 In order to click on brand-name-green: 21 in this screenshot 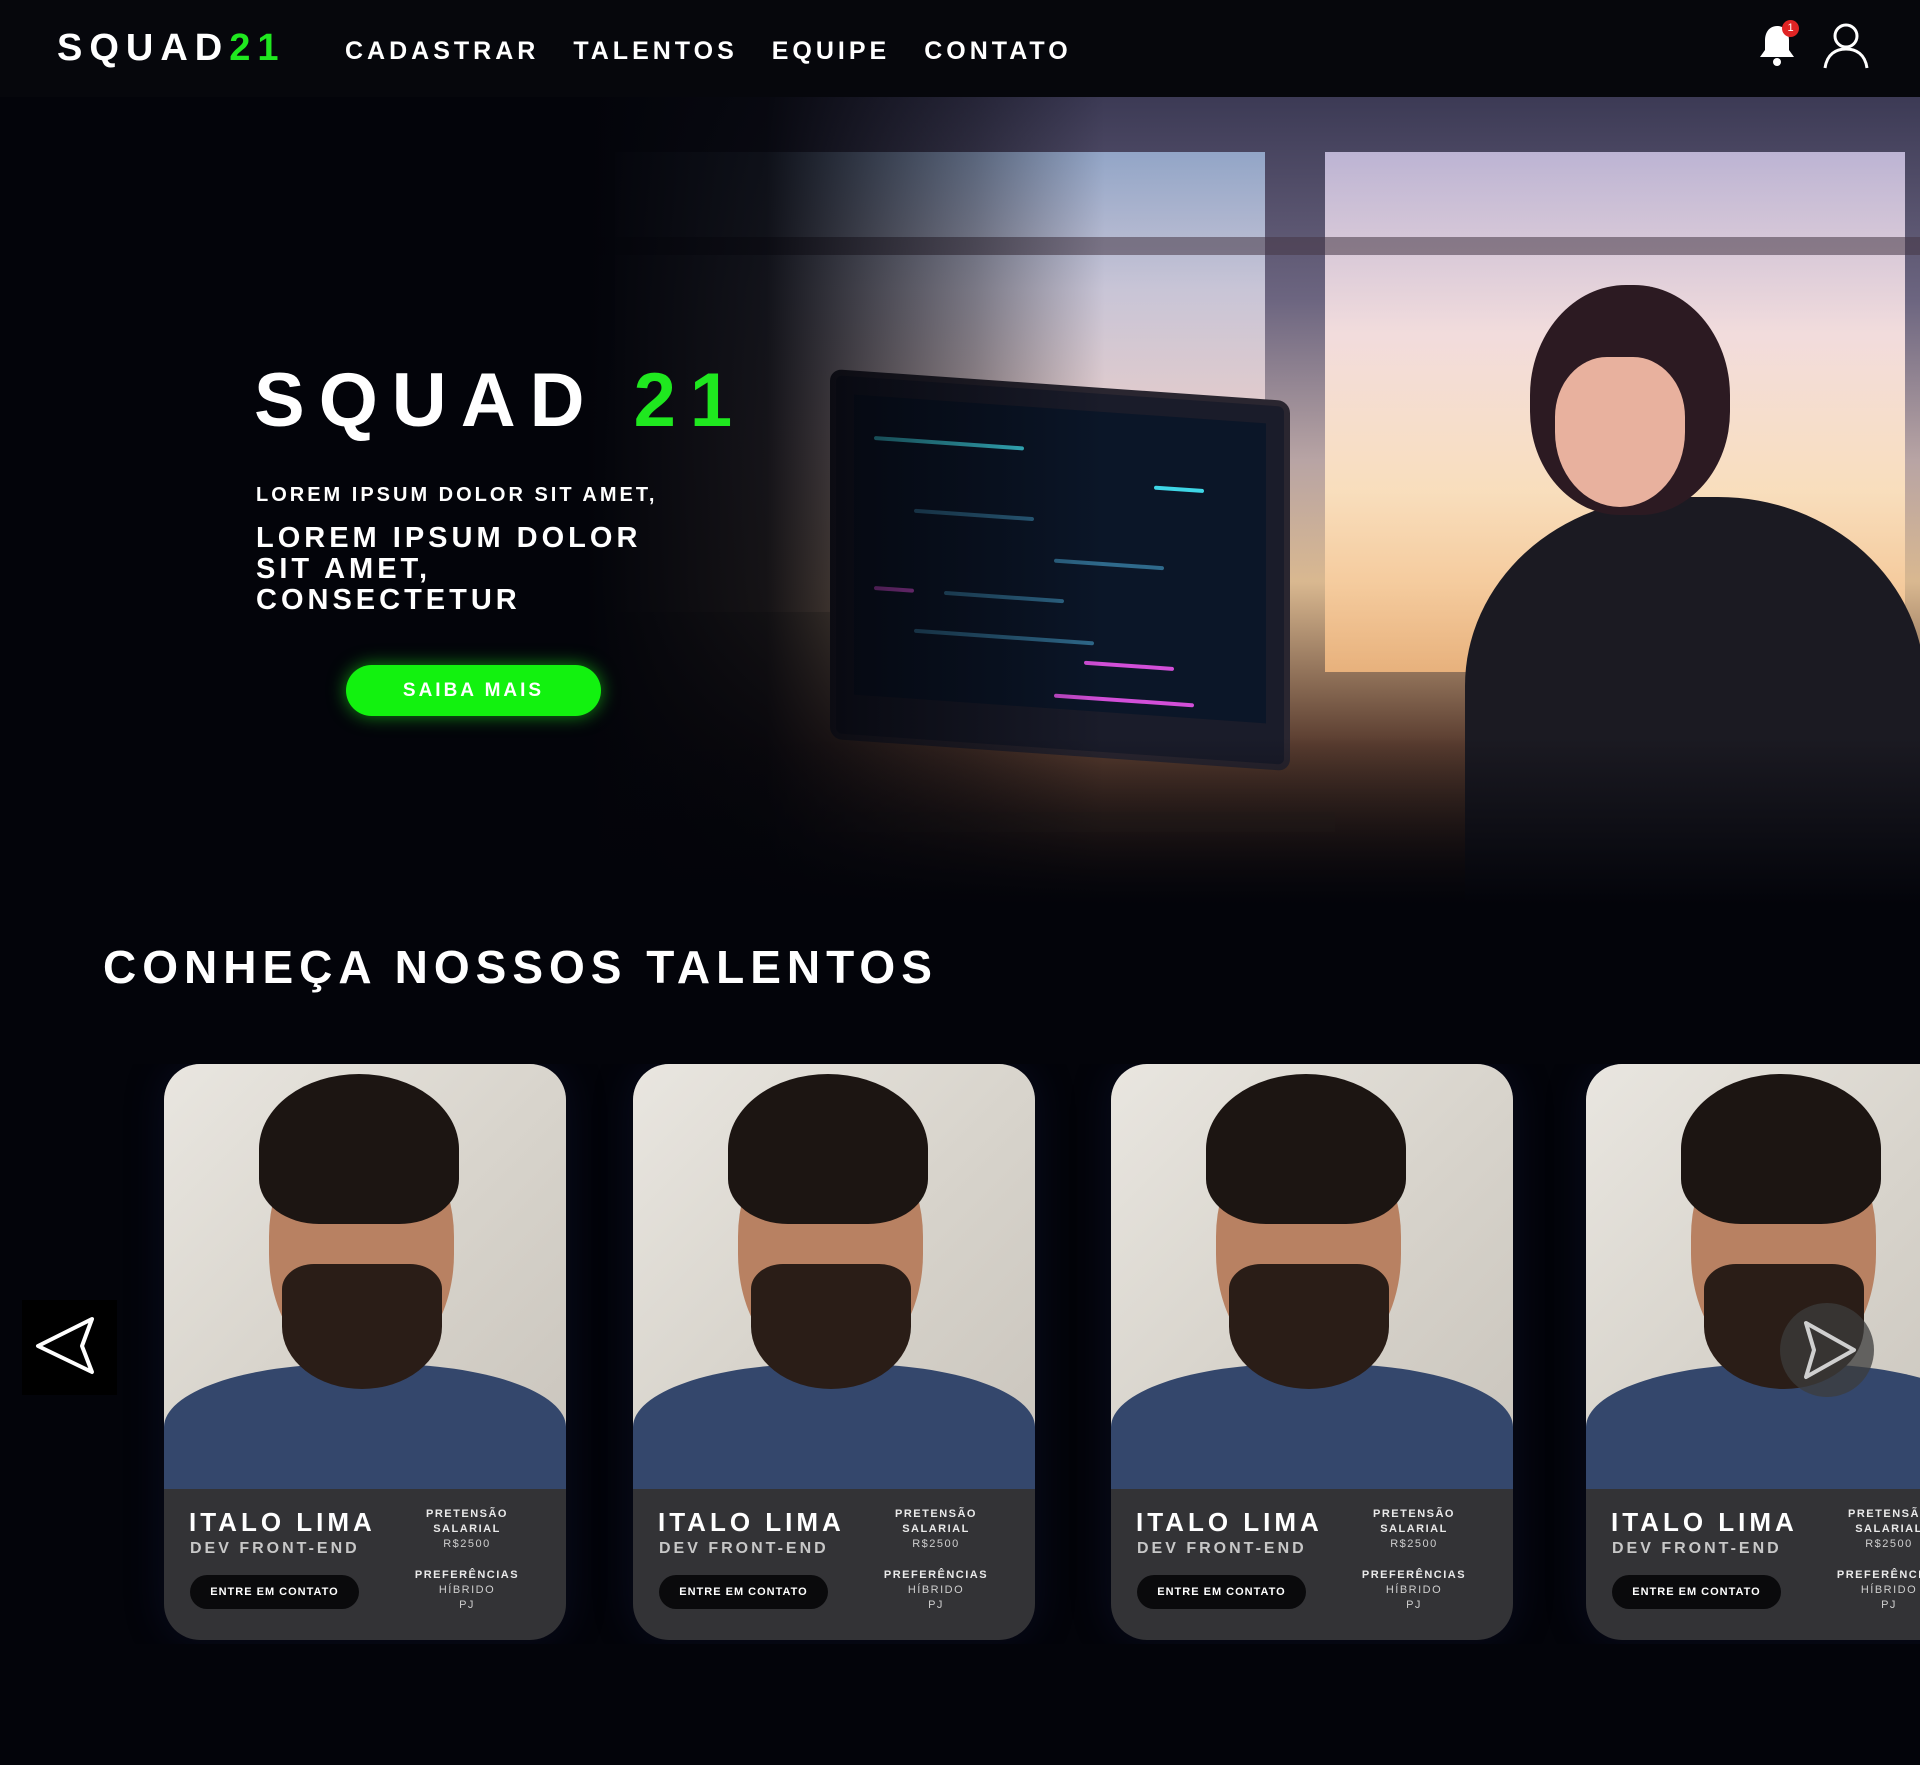, I will do `click(257, 48)`.